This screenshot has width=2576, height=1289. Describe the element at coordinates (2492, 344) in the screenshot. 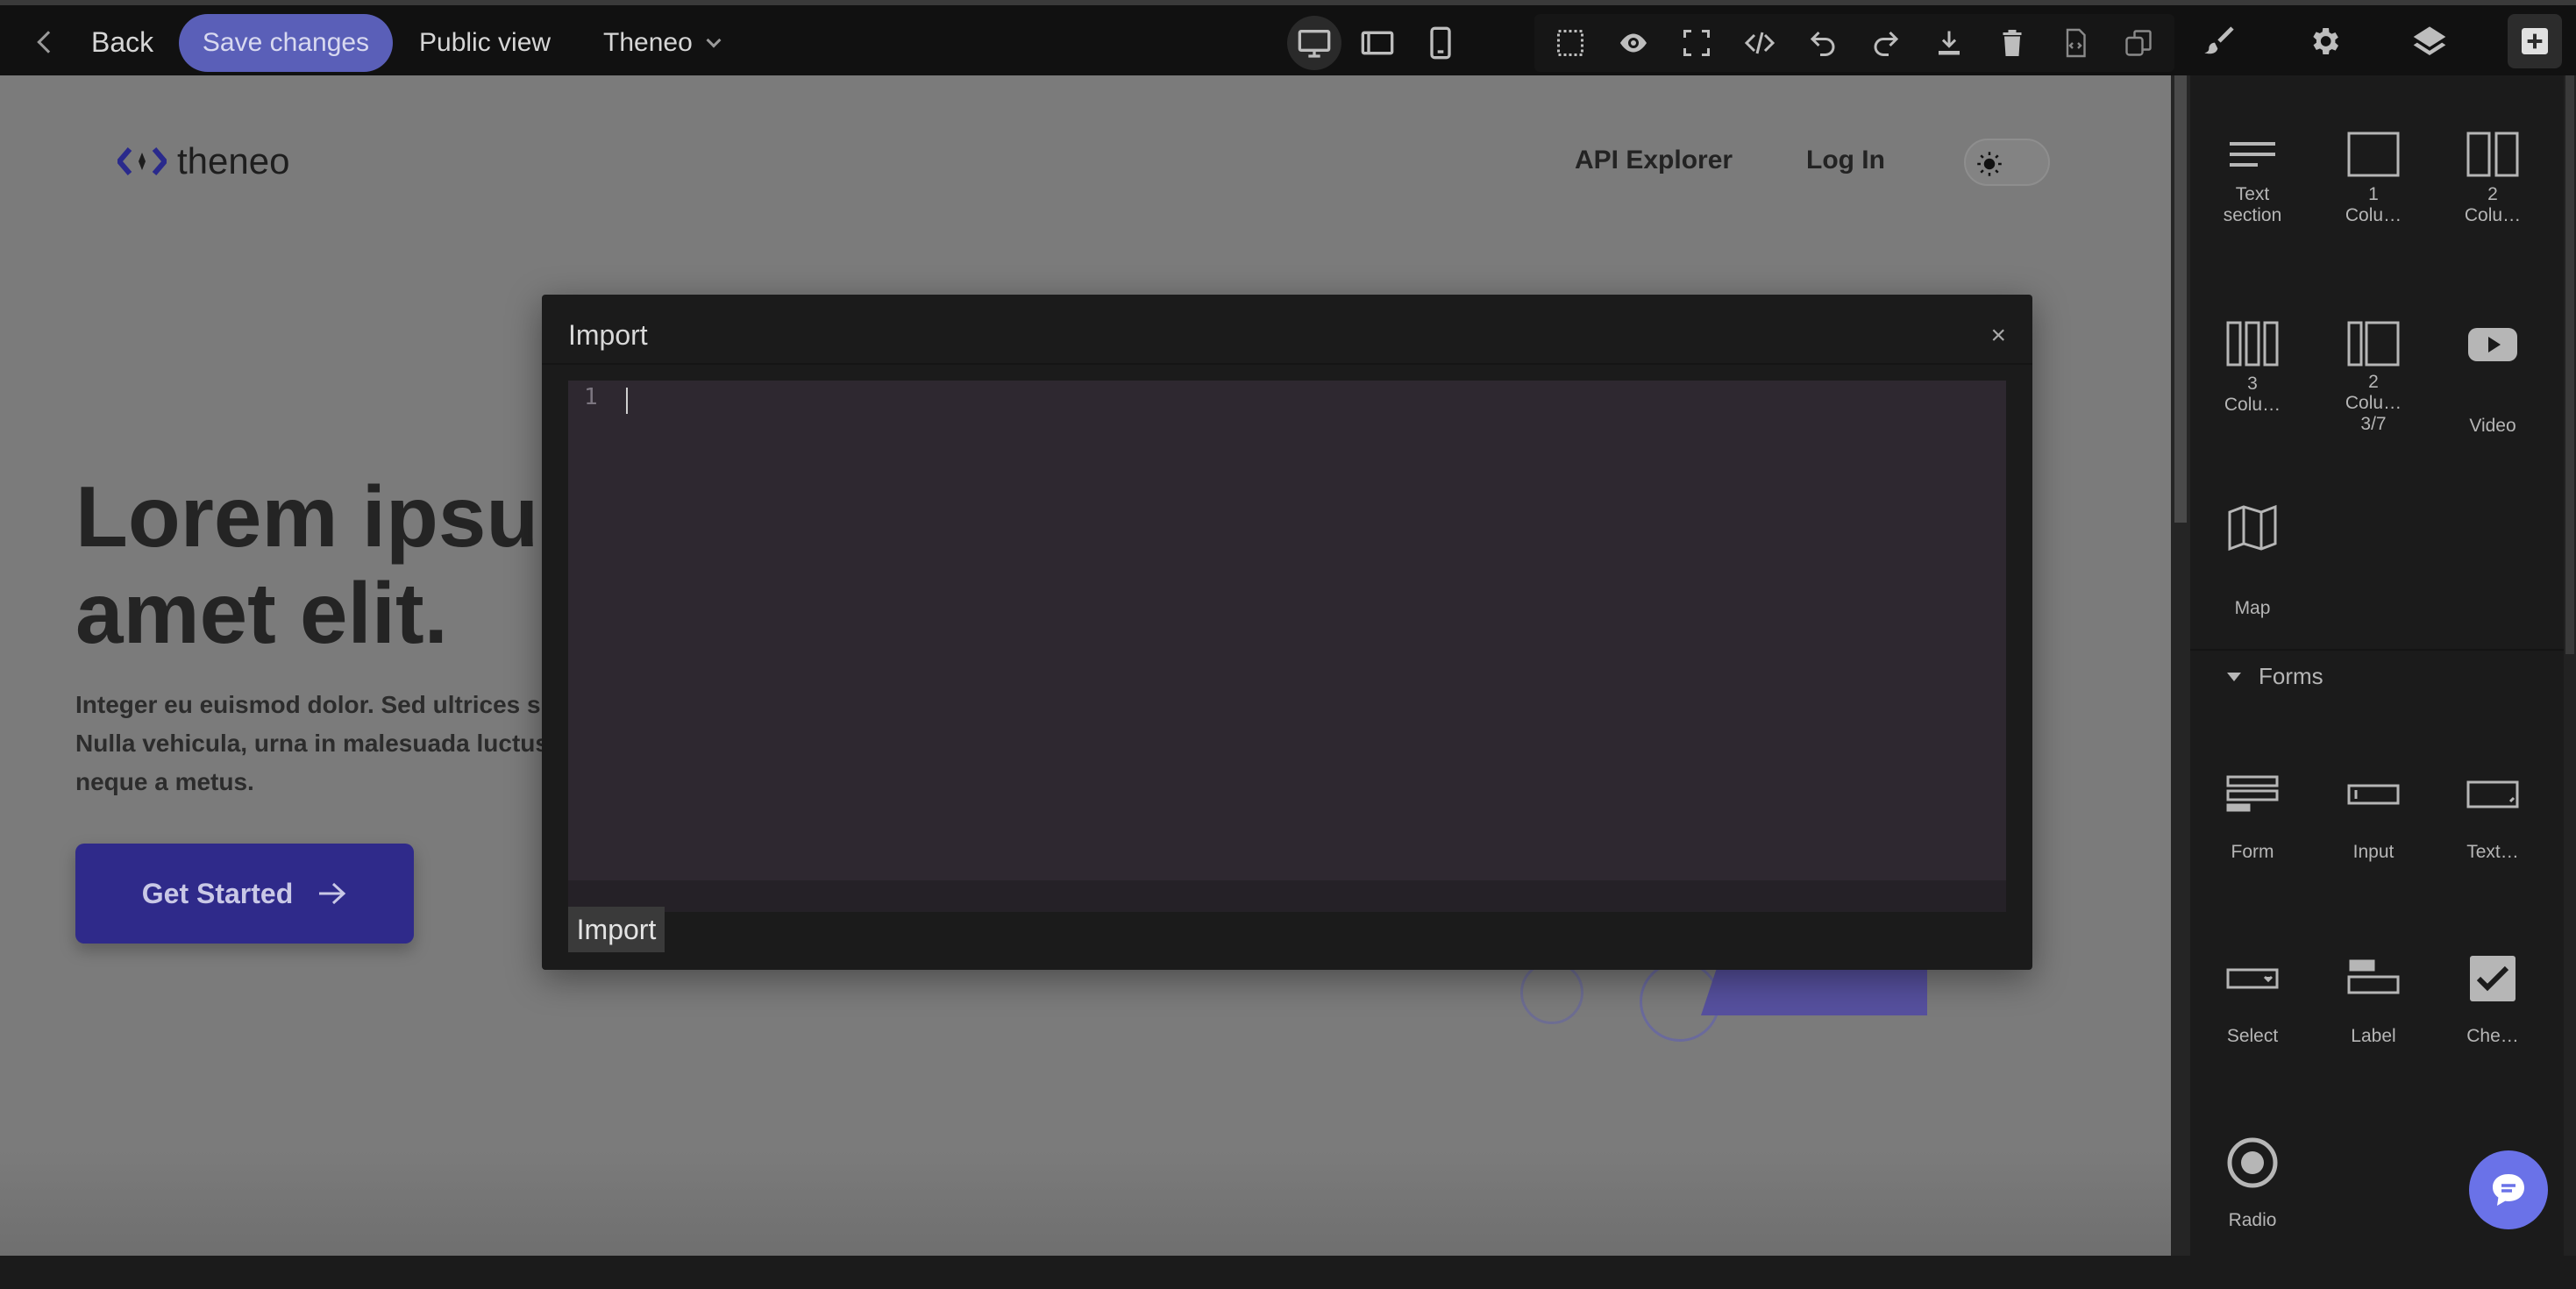

I see `video-icon` at that location.